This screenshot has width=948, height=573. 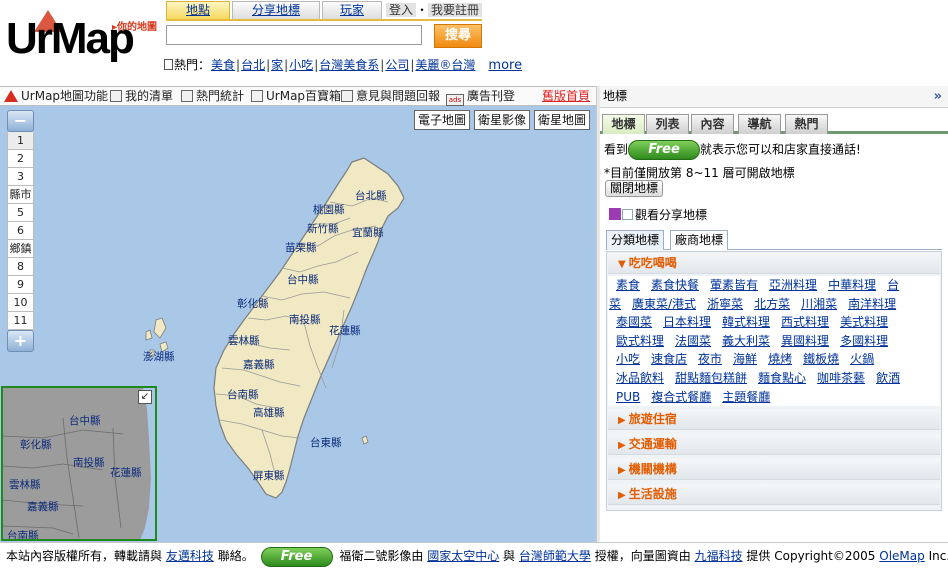 I want to click on tab-content: 內容, so click(x=712, y=124).